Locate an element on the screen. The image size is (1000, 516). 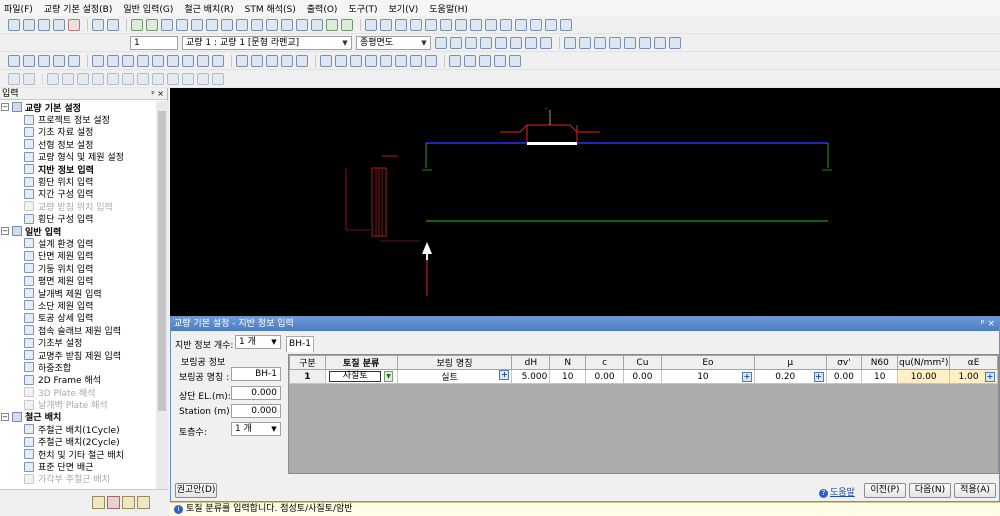
hatch-icon is located at coordinates (431, 60).